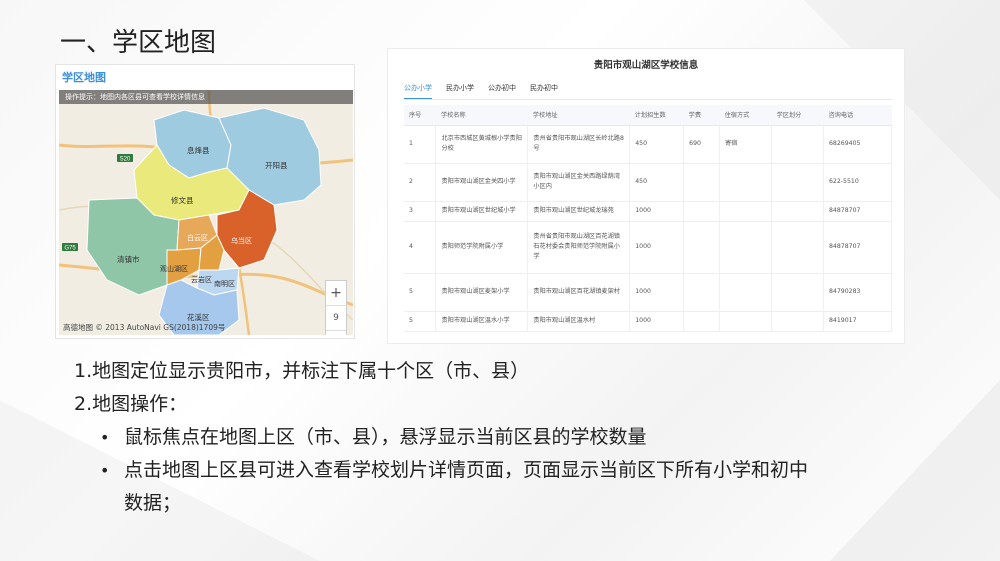 The image size is (1000, 561). I want to click on tabs-divider, so click(648, 99).